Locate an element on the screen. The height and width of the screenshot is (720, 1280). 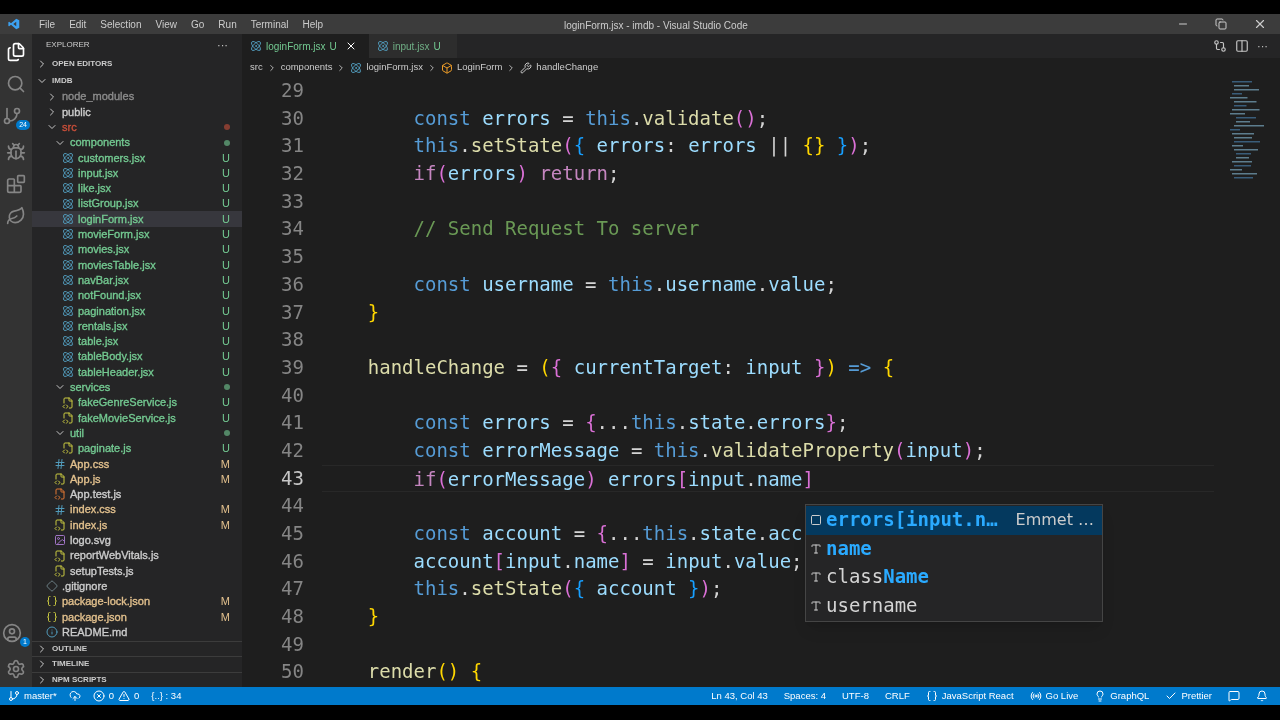
line-number: 30 is located at coordinates (292, 118).